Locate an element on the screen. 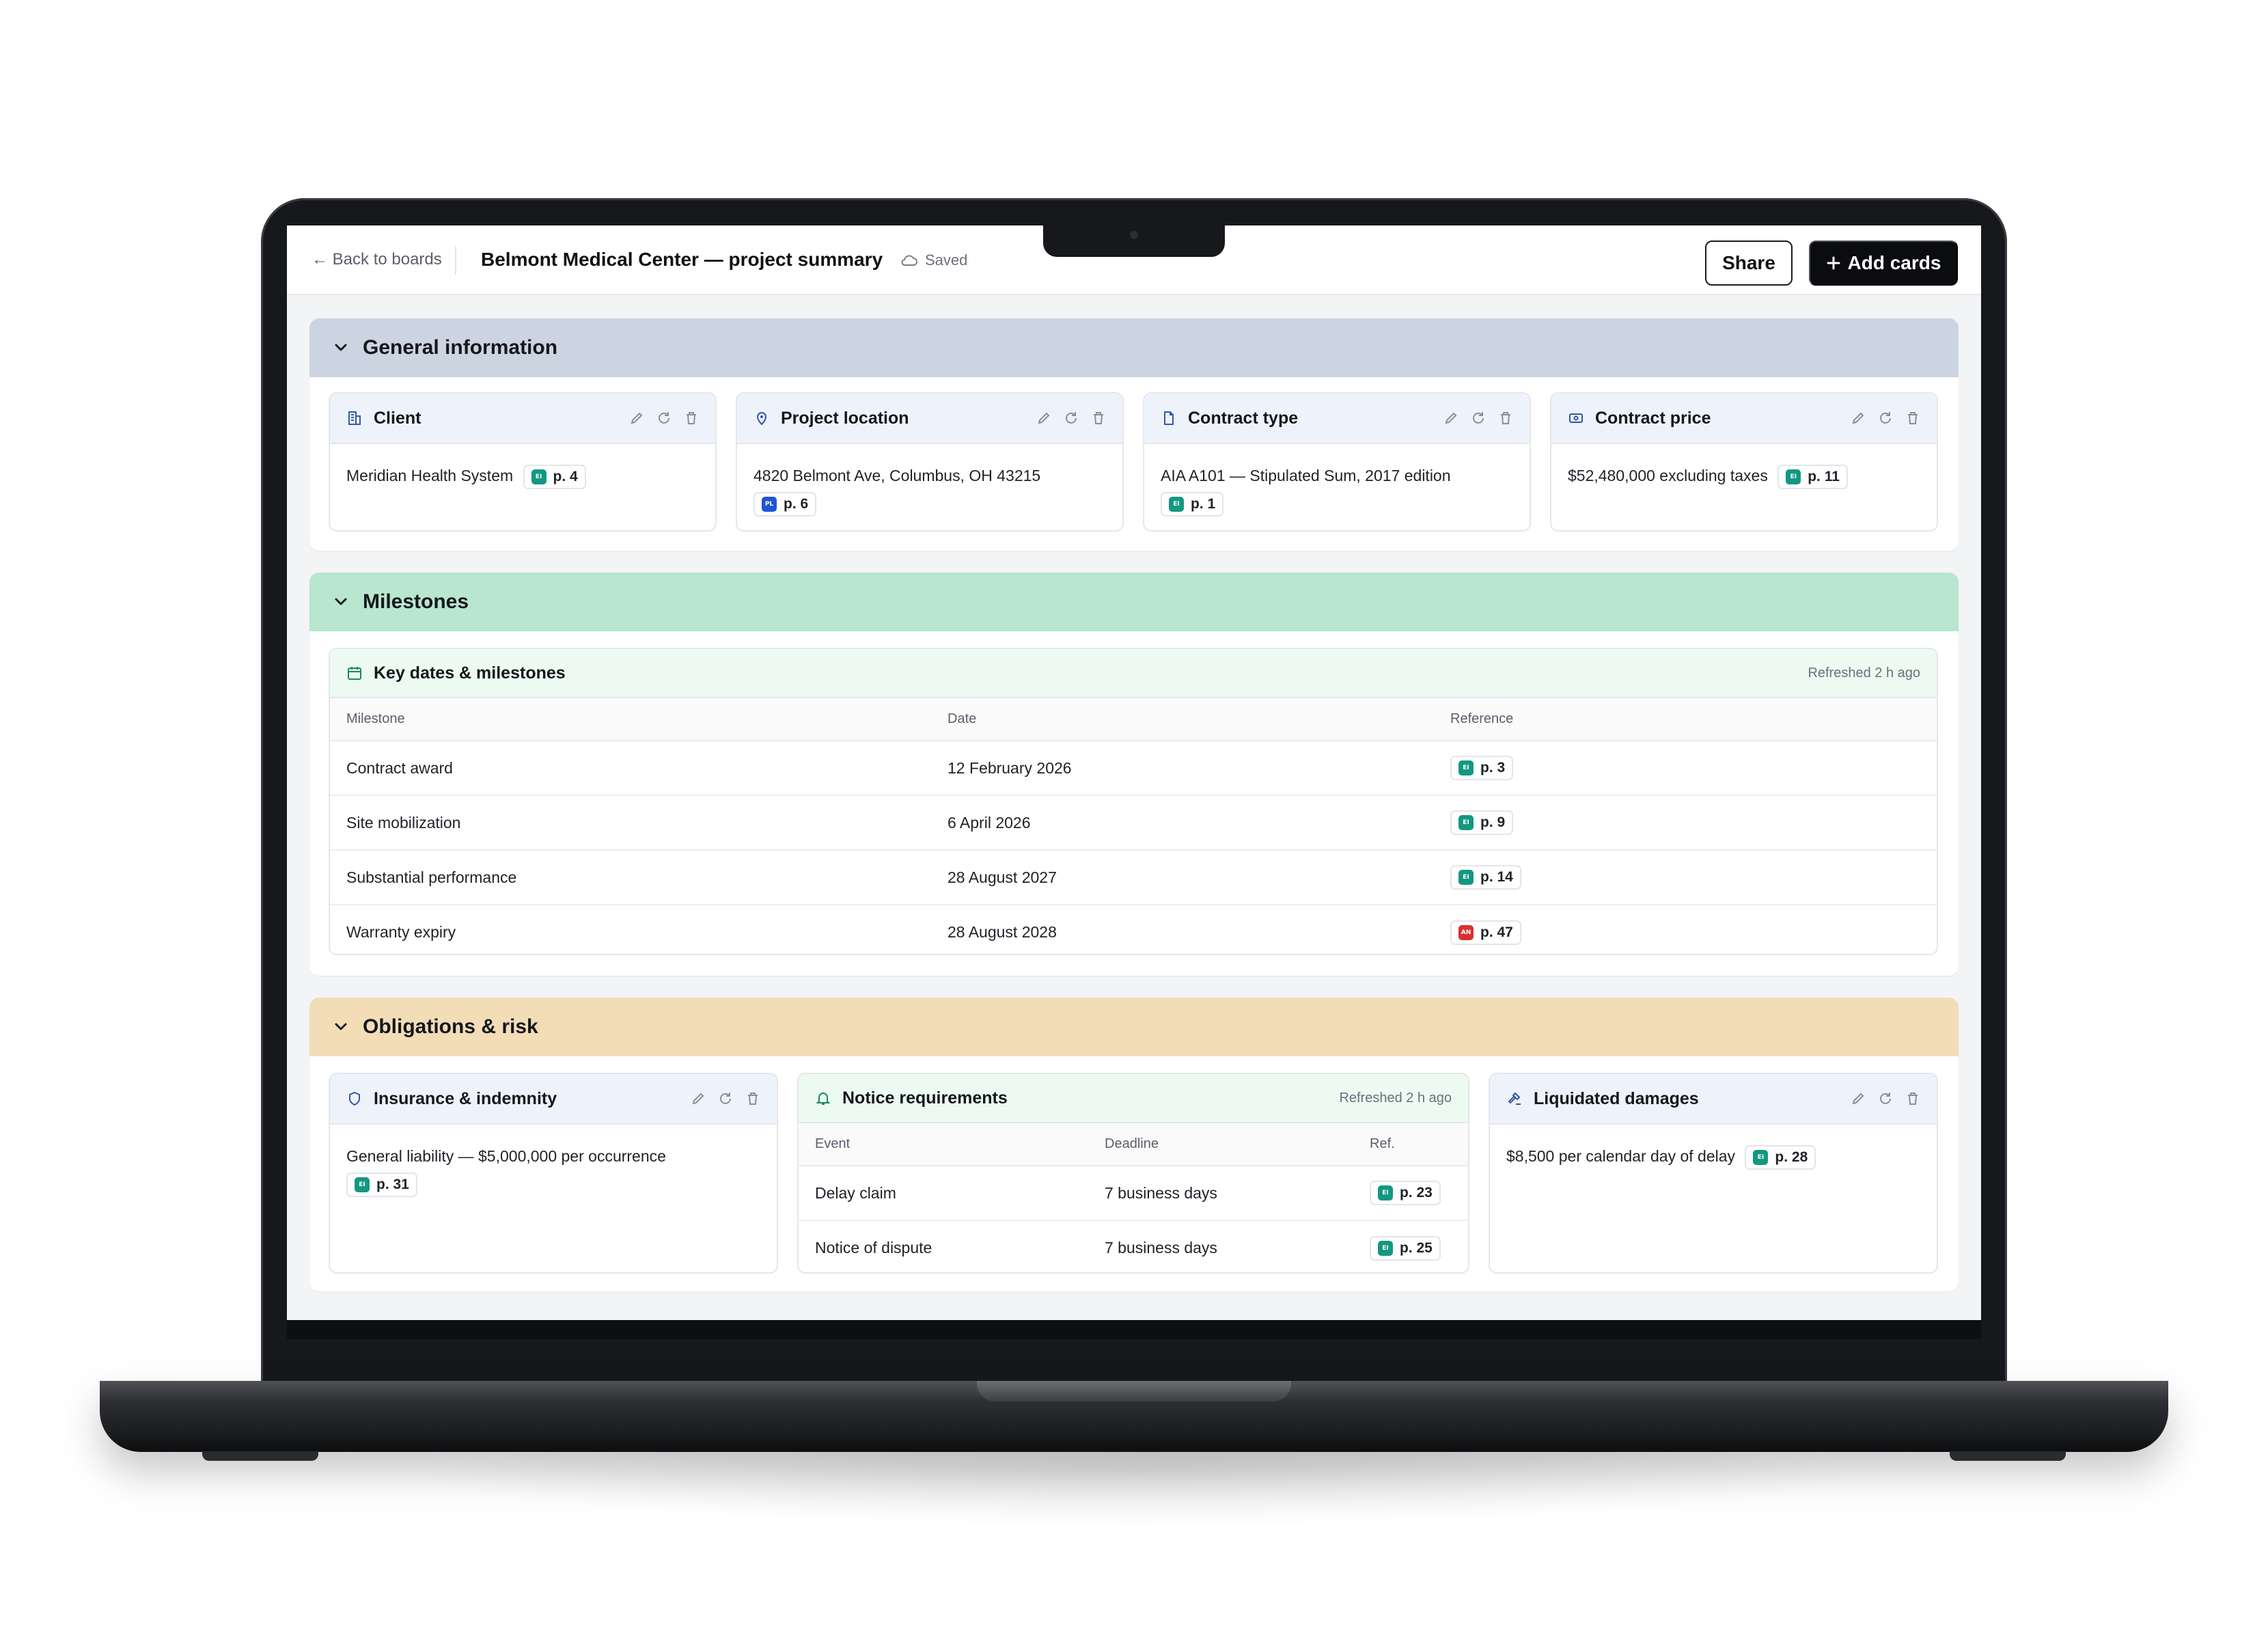 Image resolution: width=2268 pixels, height=1633 pixels. source-reference-chip: EI p. 11 is located at coordinates (1813, 477).